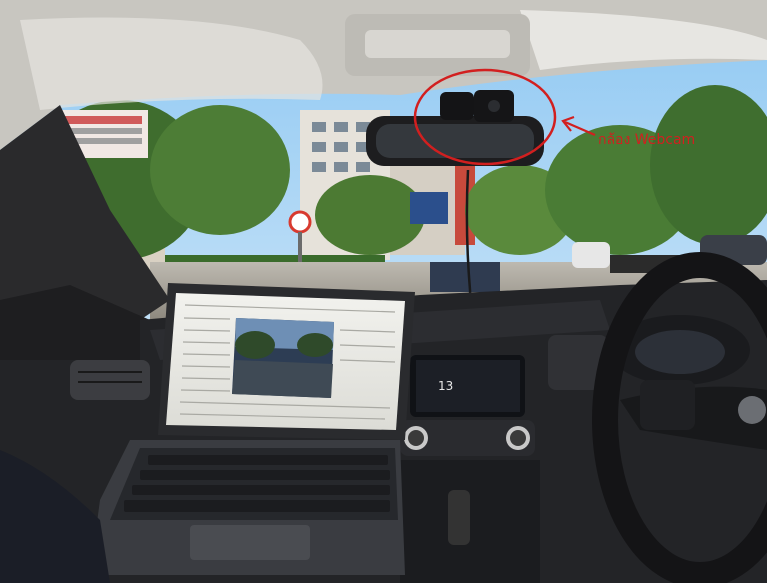 The width and height of the screenshot is (767, 583). Describe the element at coordinates (446, 386) in the screenshot. I see `dashboard-clock: 13` at that location.